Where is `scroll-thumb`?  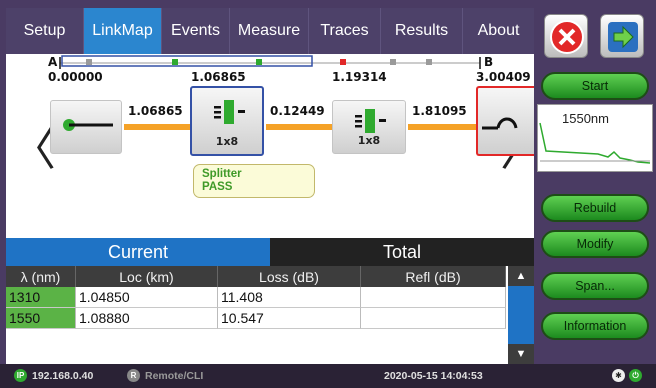 scroll-thumb is located at coordinates (521, 315).